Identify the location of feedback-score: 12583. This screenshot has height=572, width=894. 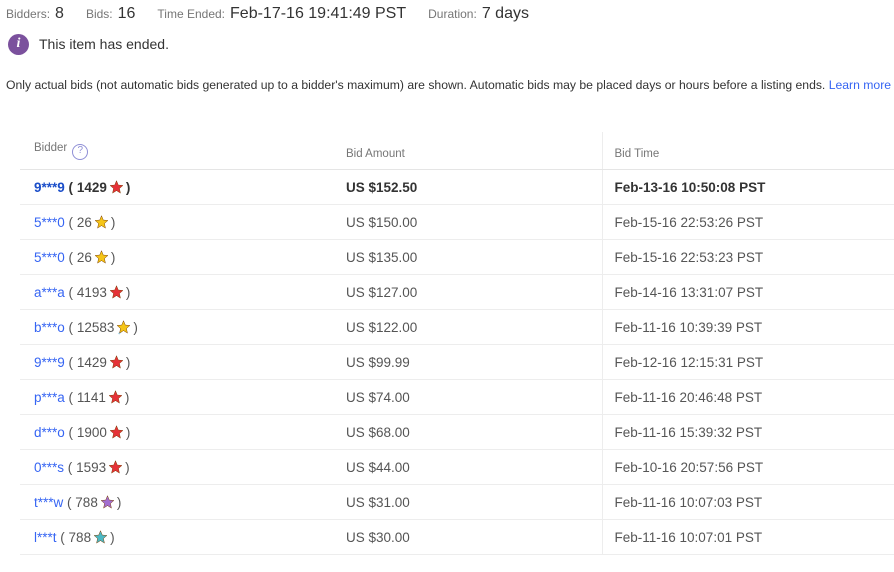
(95, 327).